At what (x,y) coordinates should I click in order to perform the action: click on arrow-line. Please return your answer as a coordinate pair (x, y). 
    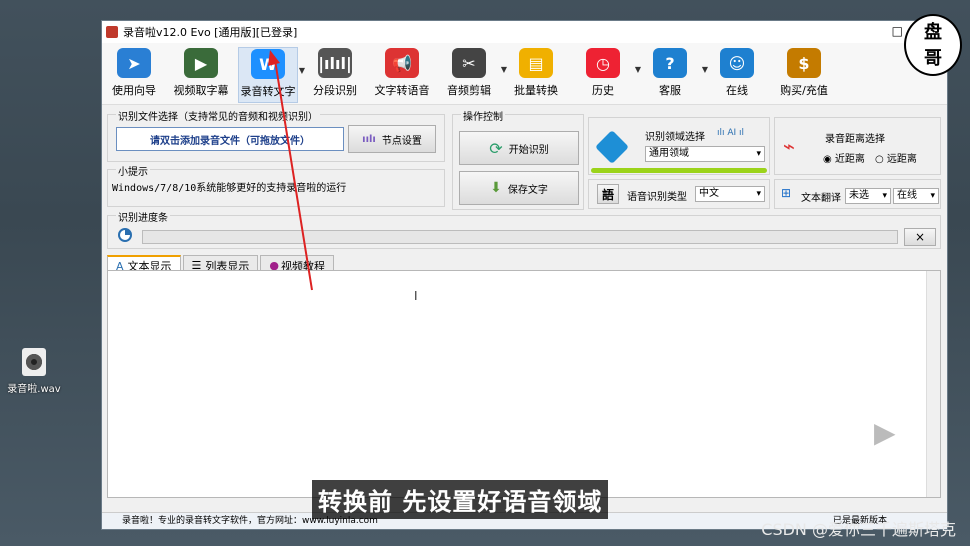
    Looking at the image, I should click on (293, 175).